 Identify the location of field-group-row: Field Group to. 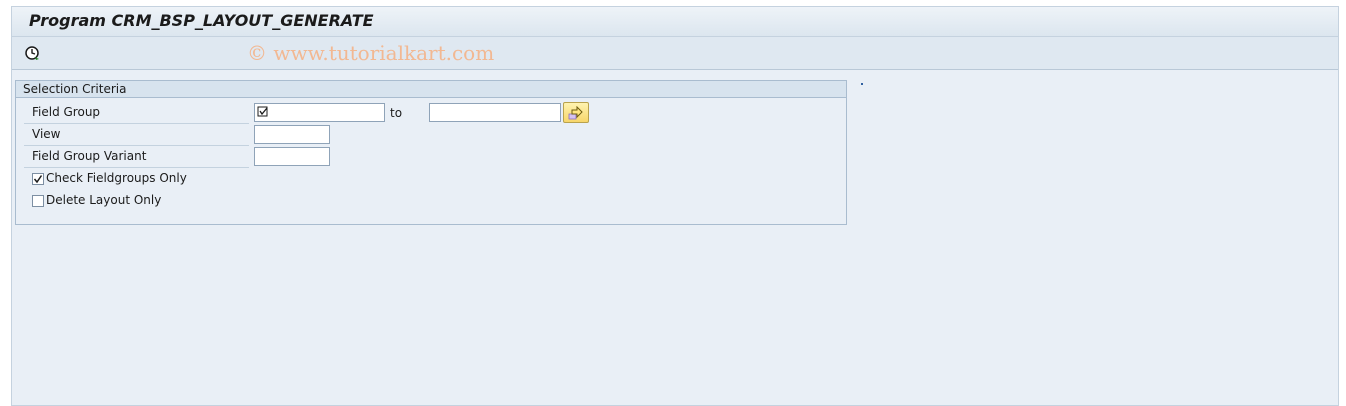
(434, 113).